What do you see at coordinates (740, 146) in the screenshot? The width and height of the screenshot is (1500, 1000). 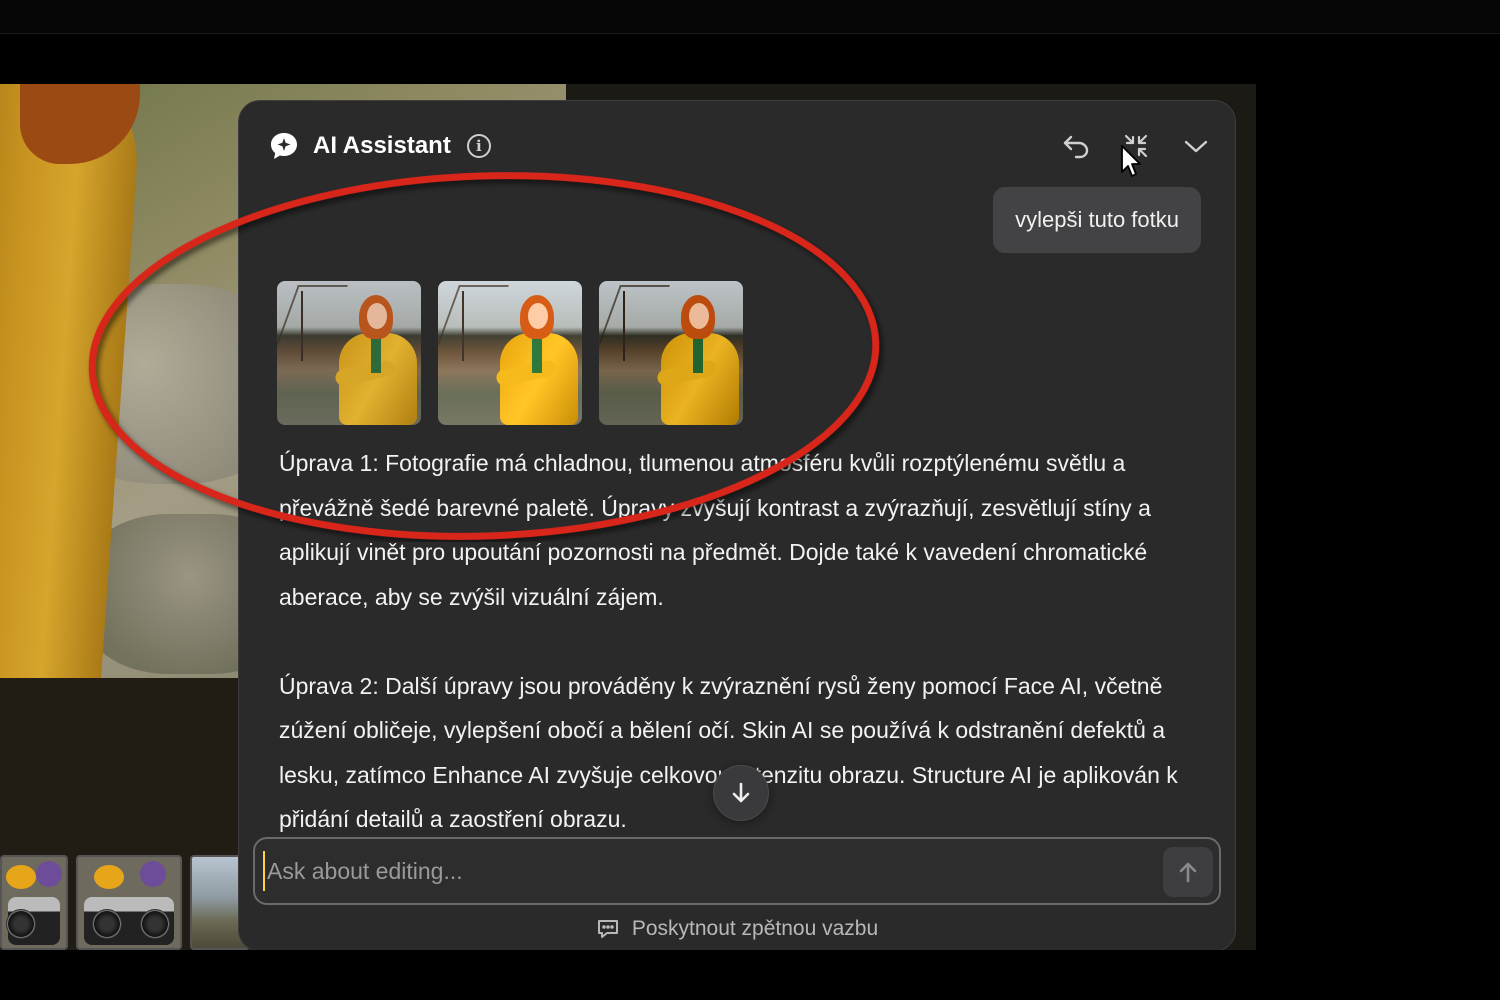 I see `panel-header: AI Assistant i` at bounding box center [740, 146].